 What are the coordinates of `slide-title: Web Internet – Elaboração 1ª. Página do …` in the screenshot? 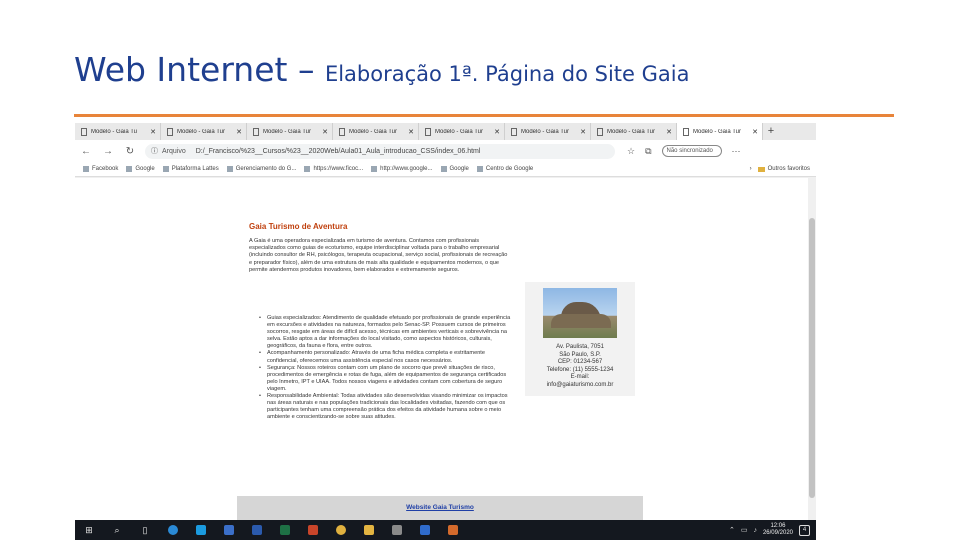 It's located at (381, 73).